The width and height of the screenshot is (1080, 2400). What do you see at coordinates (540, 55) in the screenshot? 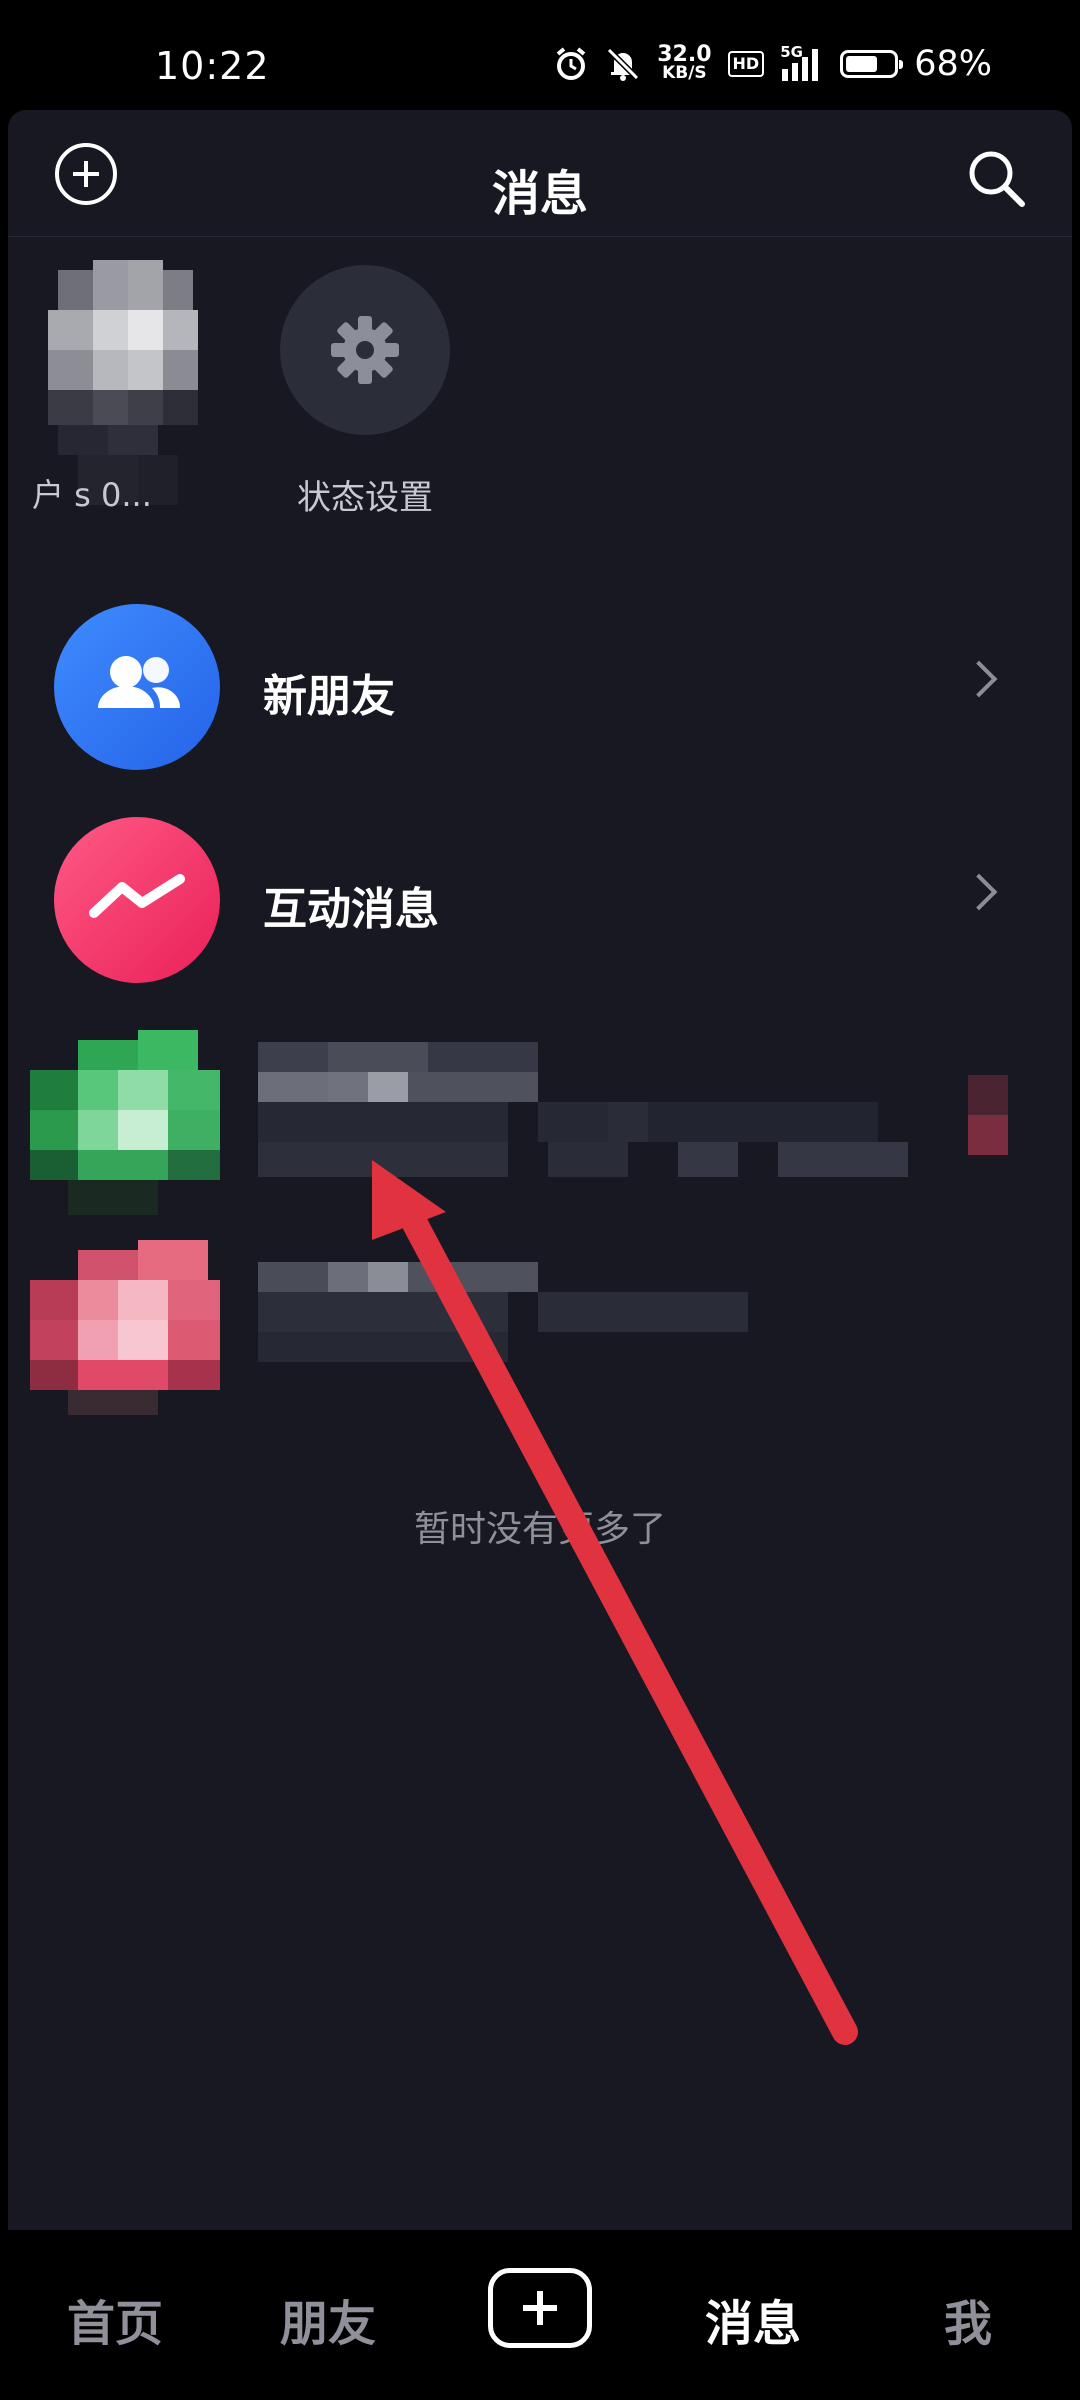
I see `status-bar: 10:22 32.0 KB/S HD 5G 68%` at bounding box center [540, 55].